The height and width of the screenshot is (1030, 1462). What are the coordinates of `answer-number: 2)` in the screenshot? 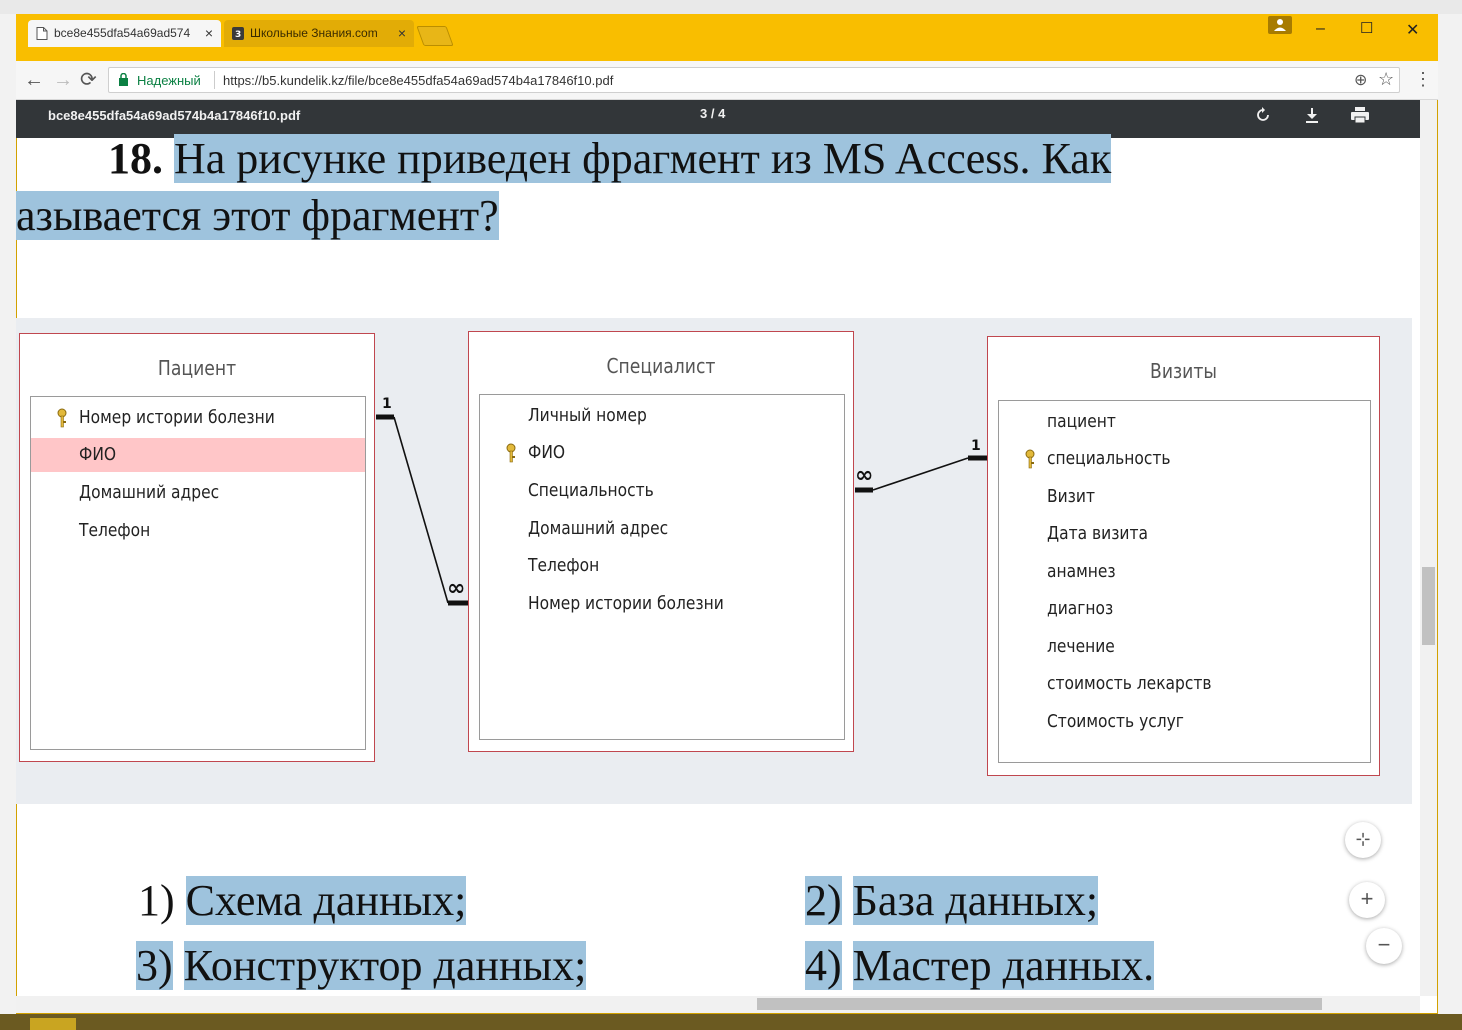 It's located at (823, 900).